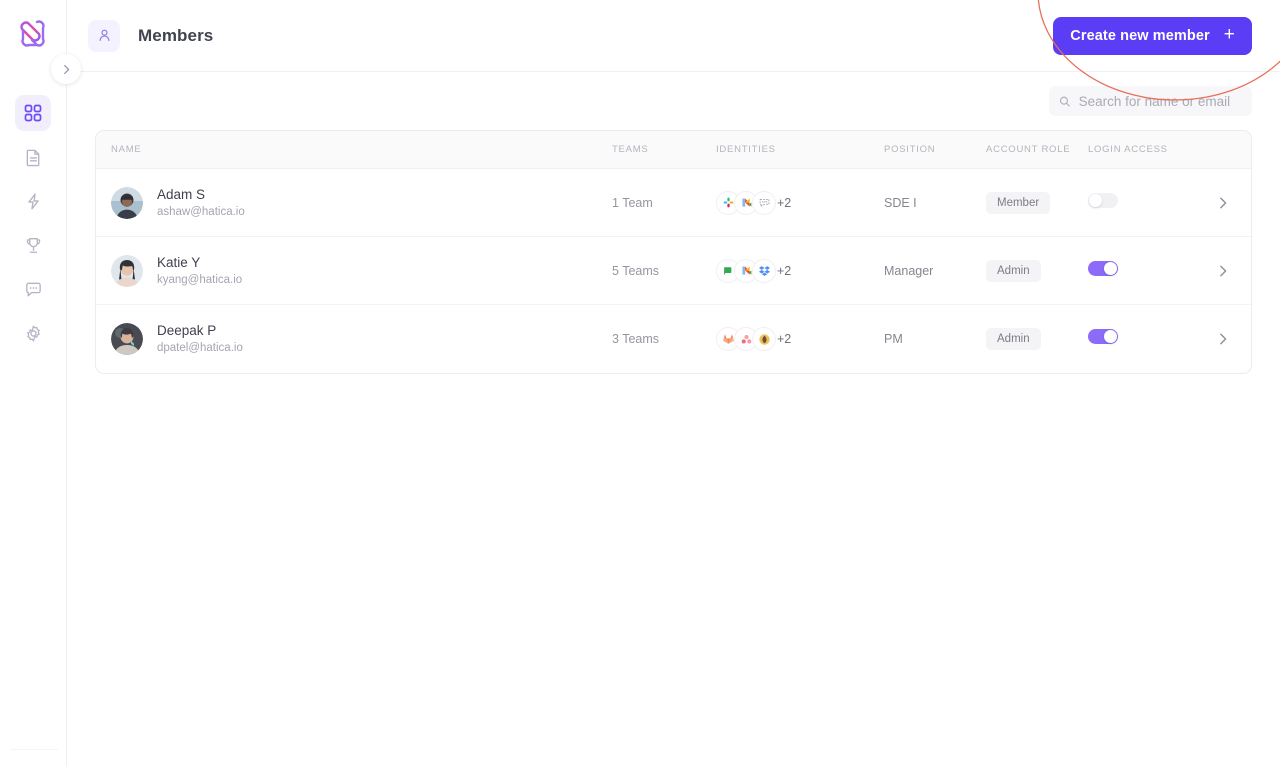  Describe the element at coordinates (33, 383) in the screenshot. I see `sidebar` at that location.